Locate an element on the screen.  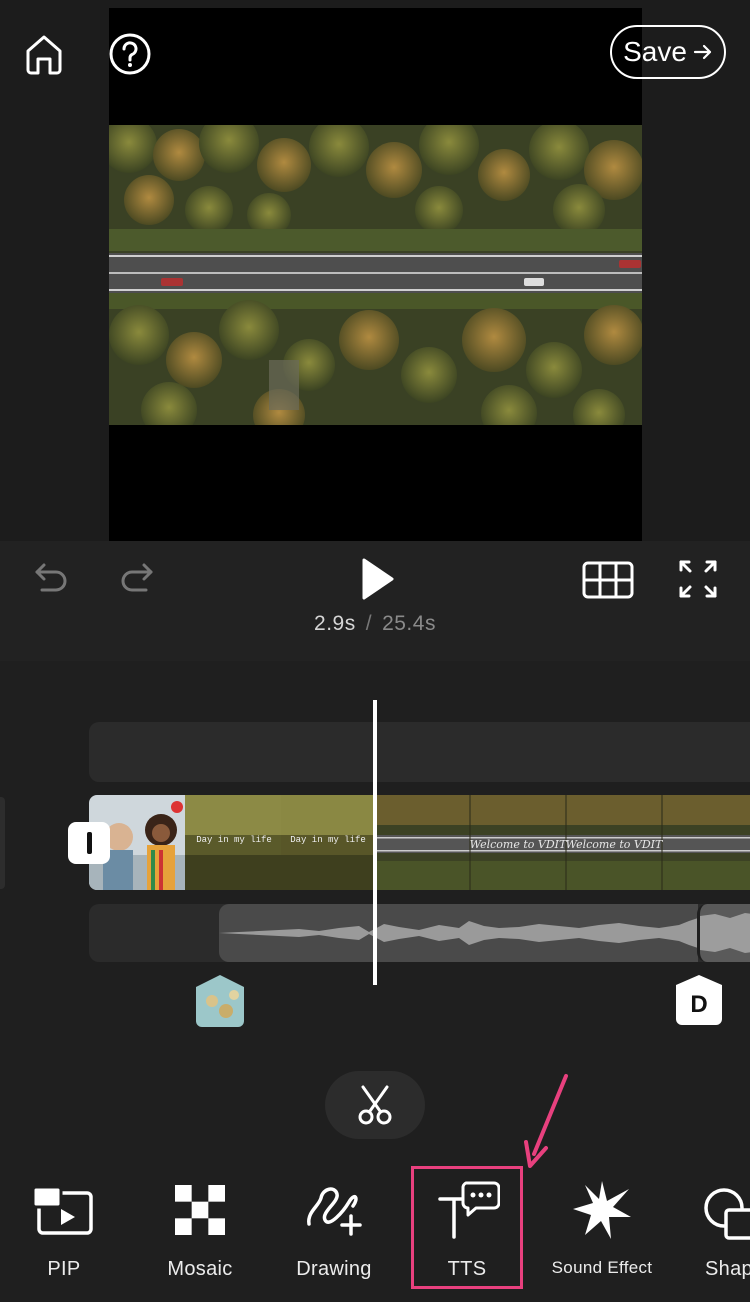
play-icon is located at coordinates (378, 579).